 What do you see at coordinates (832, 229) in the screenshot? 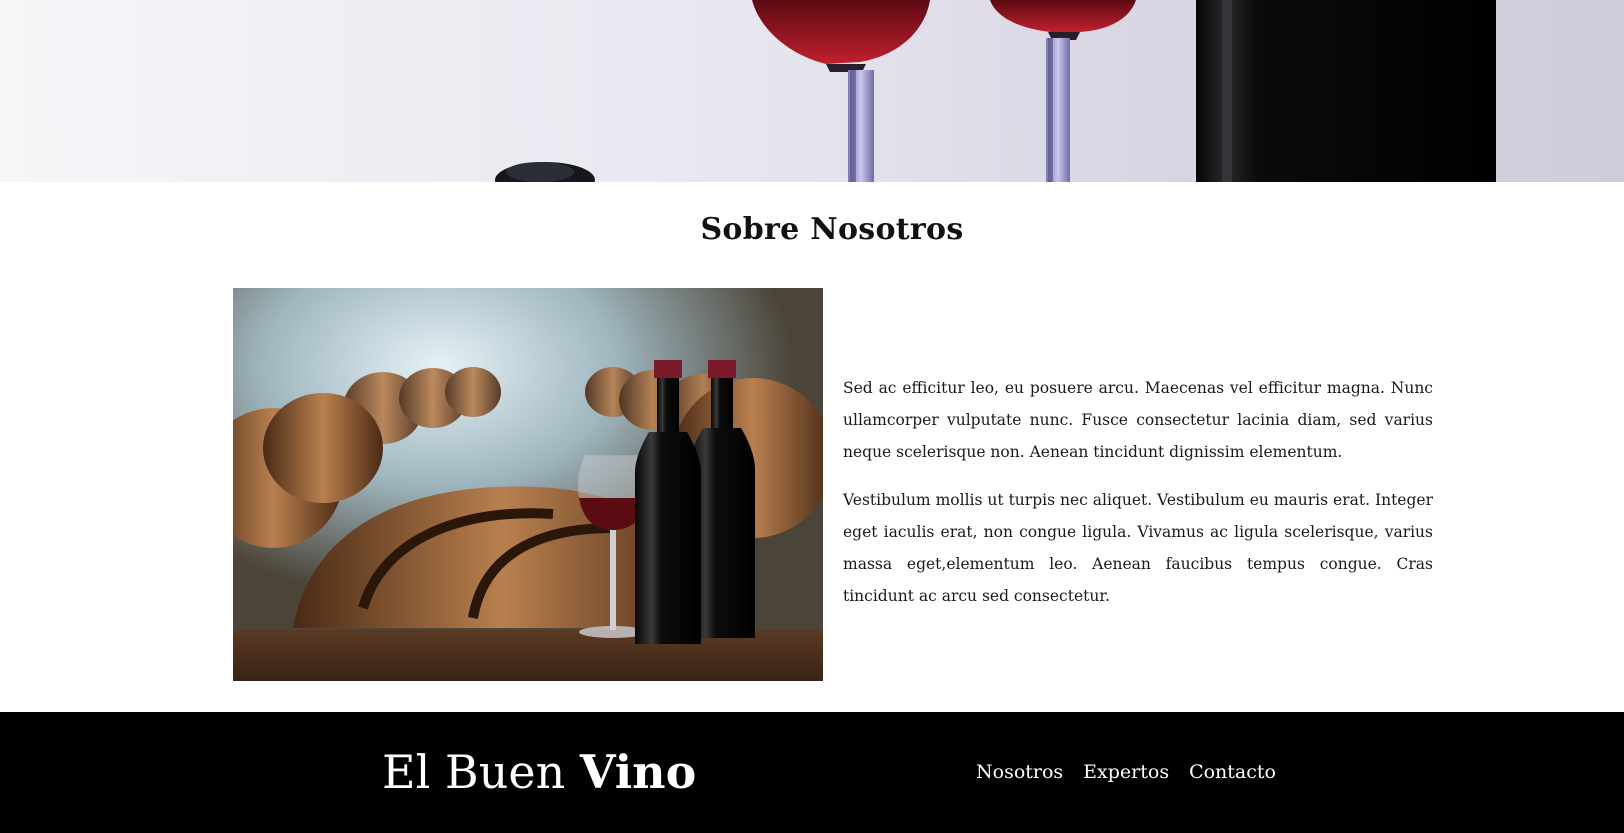
I see `section-title-text: Sobre Nosotros` at bounding box center [832, 229].